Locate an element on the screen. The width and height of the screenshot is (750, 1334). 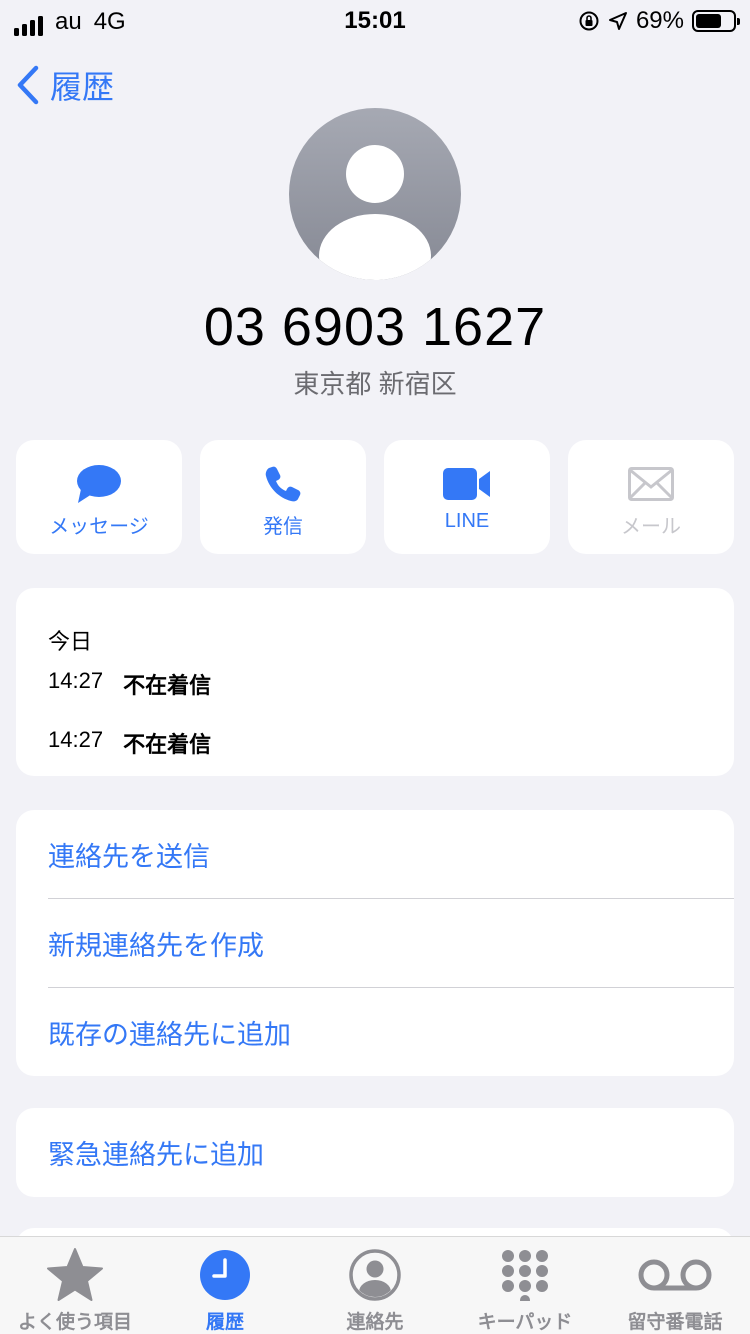
star-icon is located at coordinates (75, 1275).